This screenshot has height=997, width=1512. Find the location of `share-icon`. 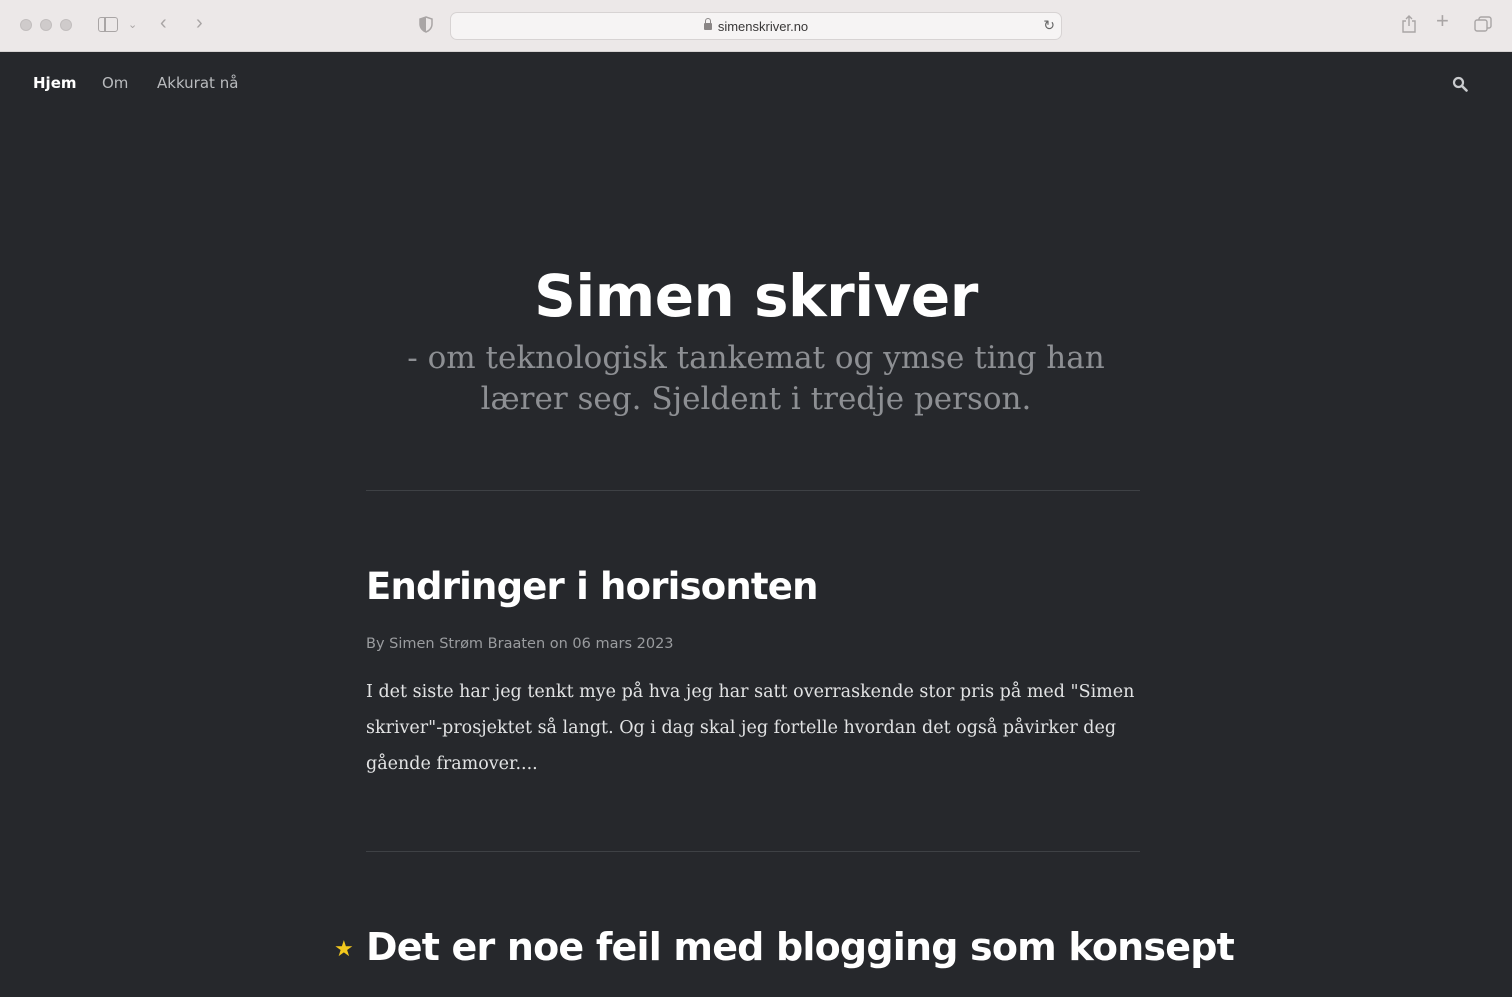

share-icon is located at coordinates (1409, 24).